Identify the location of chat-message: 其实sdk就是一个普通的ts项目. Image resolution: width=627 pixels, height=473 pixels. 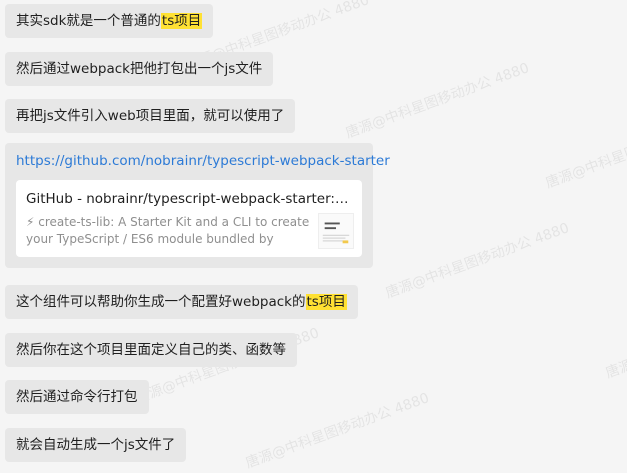
(109, 21).